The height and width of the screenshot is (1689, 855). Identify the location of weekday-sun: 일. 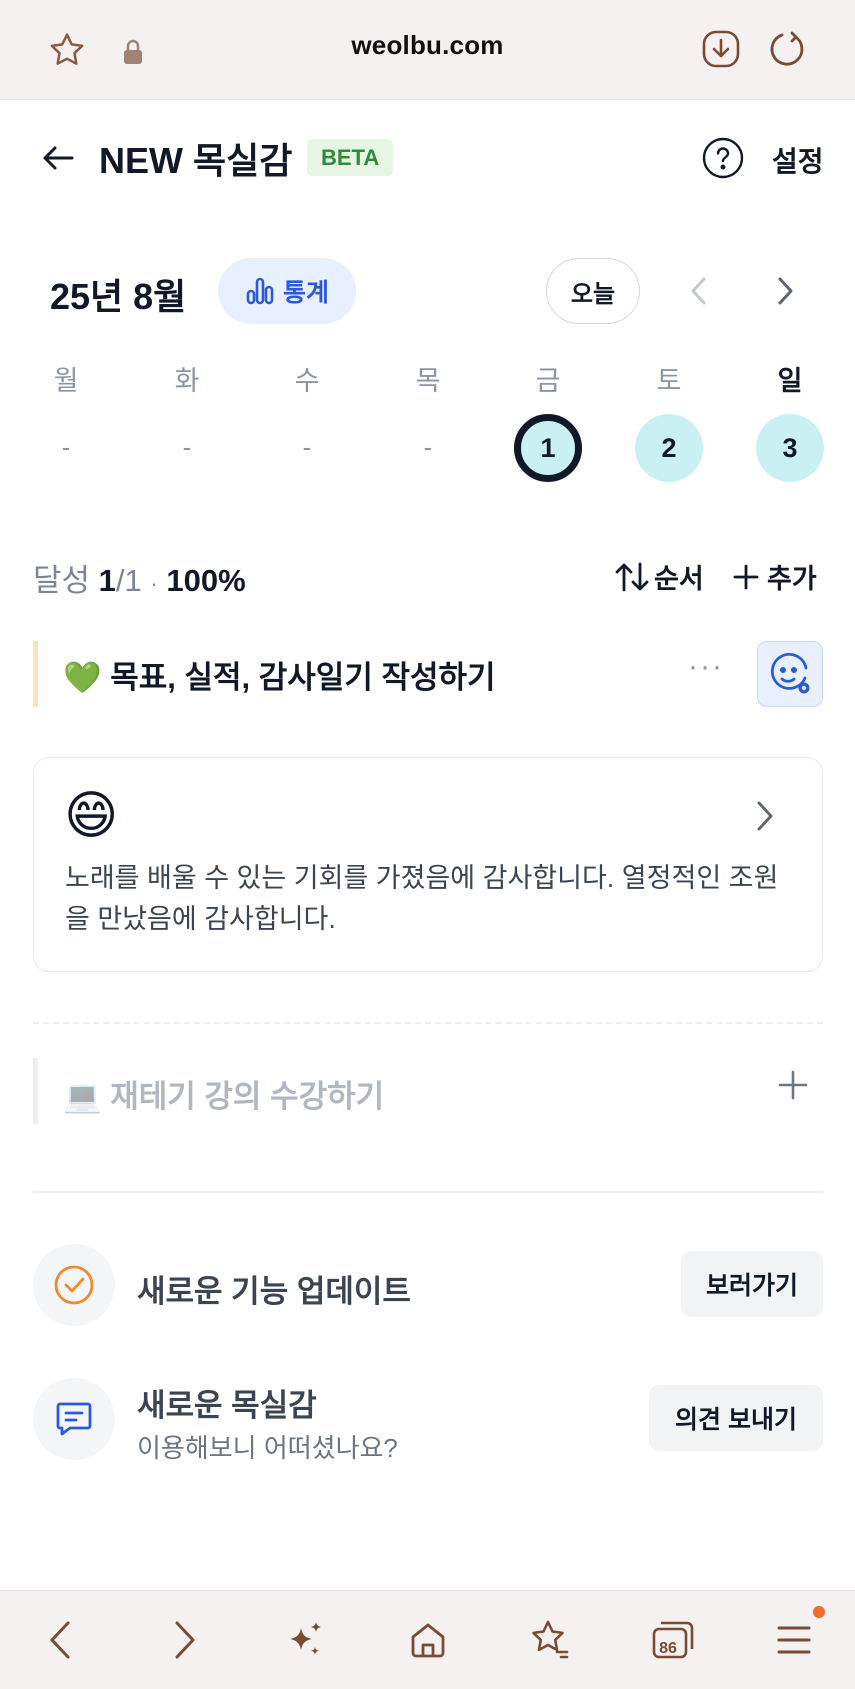
(790, 381).